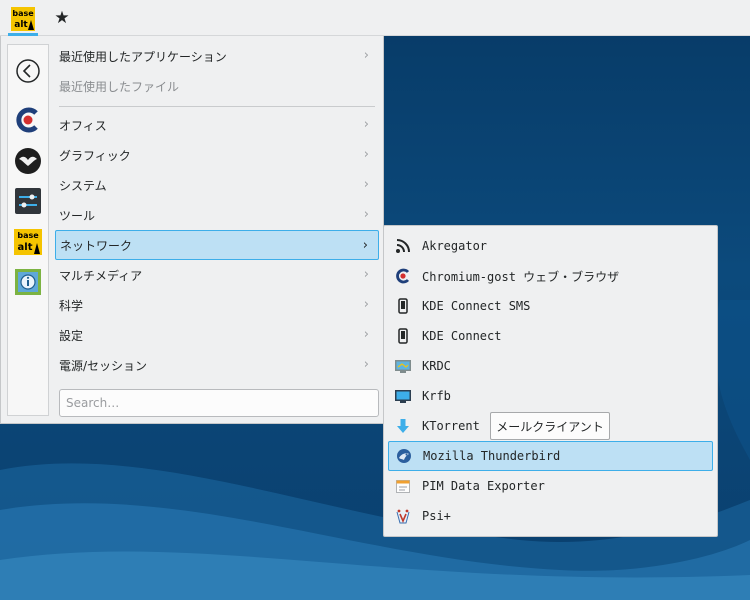 The height and width of the screenshot is (600, 750). I want to click on tooltip: メールクライアント, so click(550, 426).